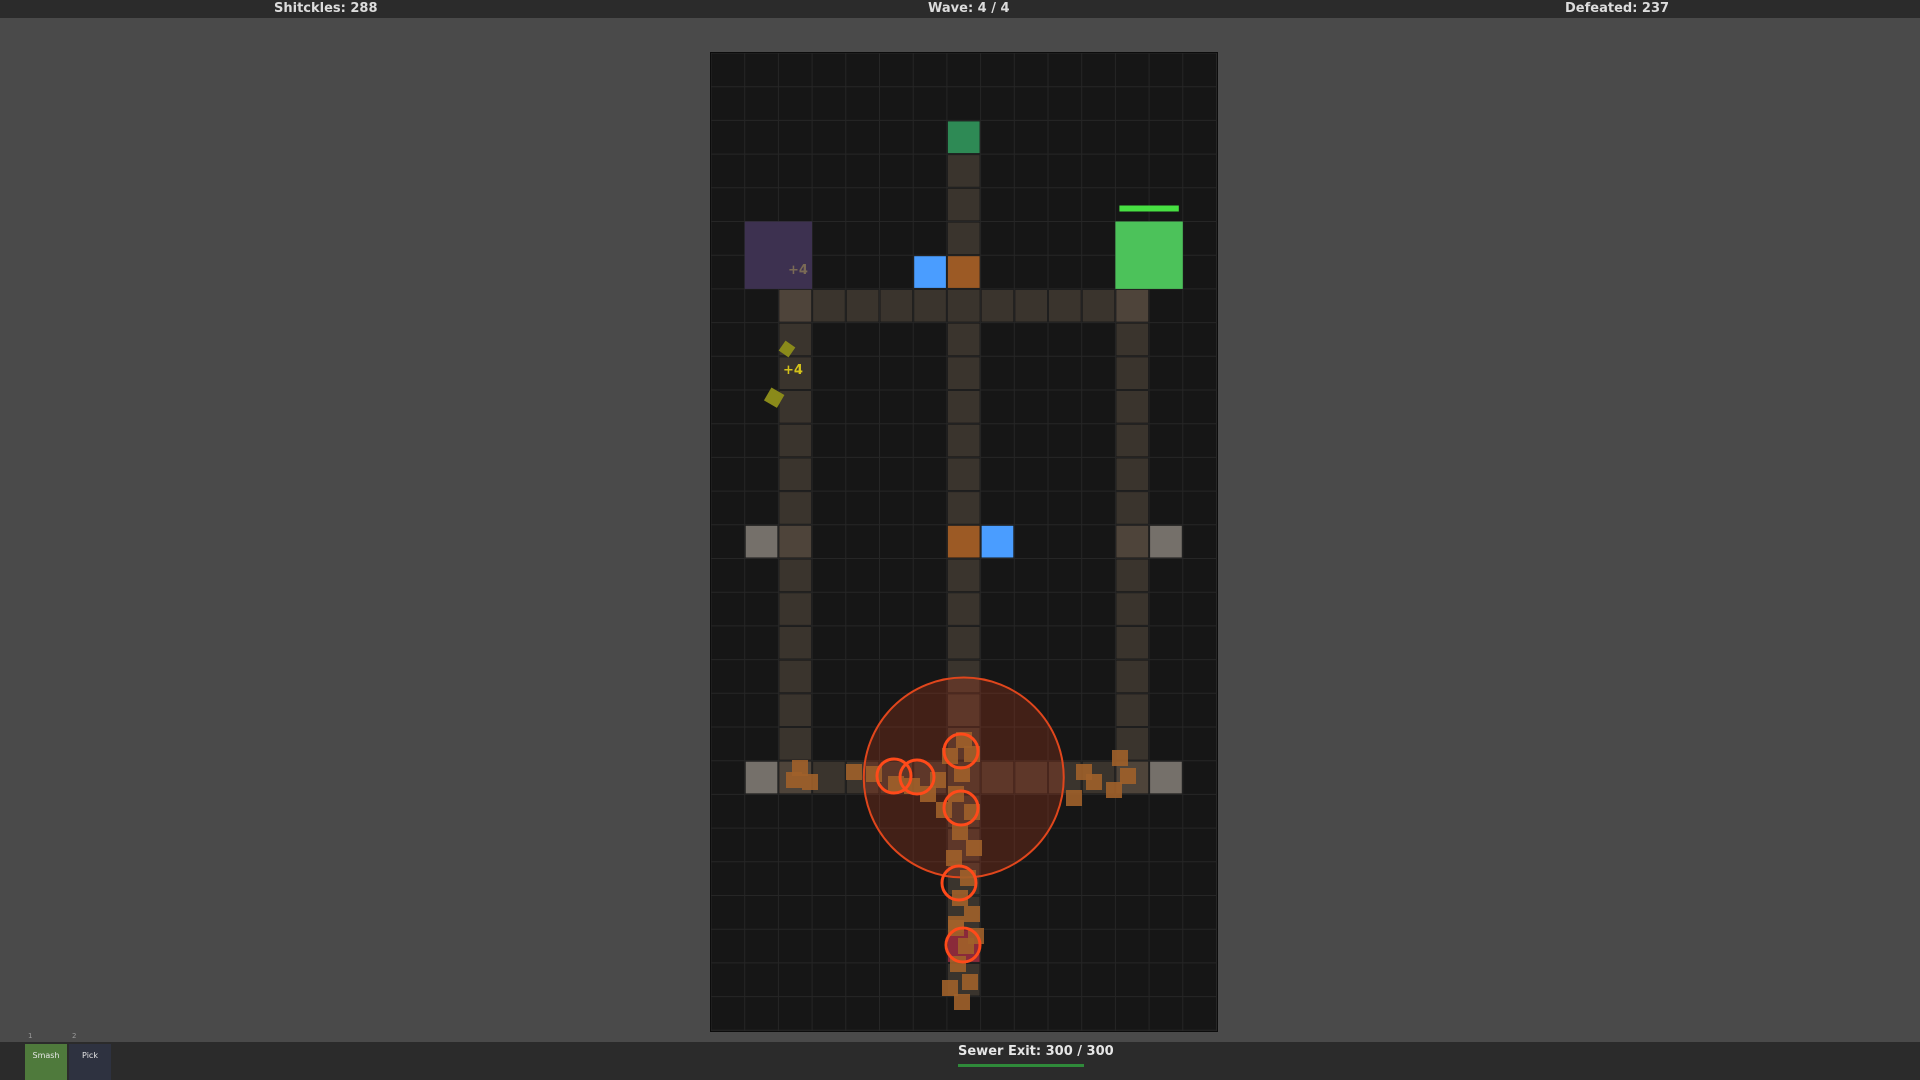  I want to click on purple-tower, so click(778, 255).